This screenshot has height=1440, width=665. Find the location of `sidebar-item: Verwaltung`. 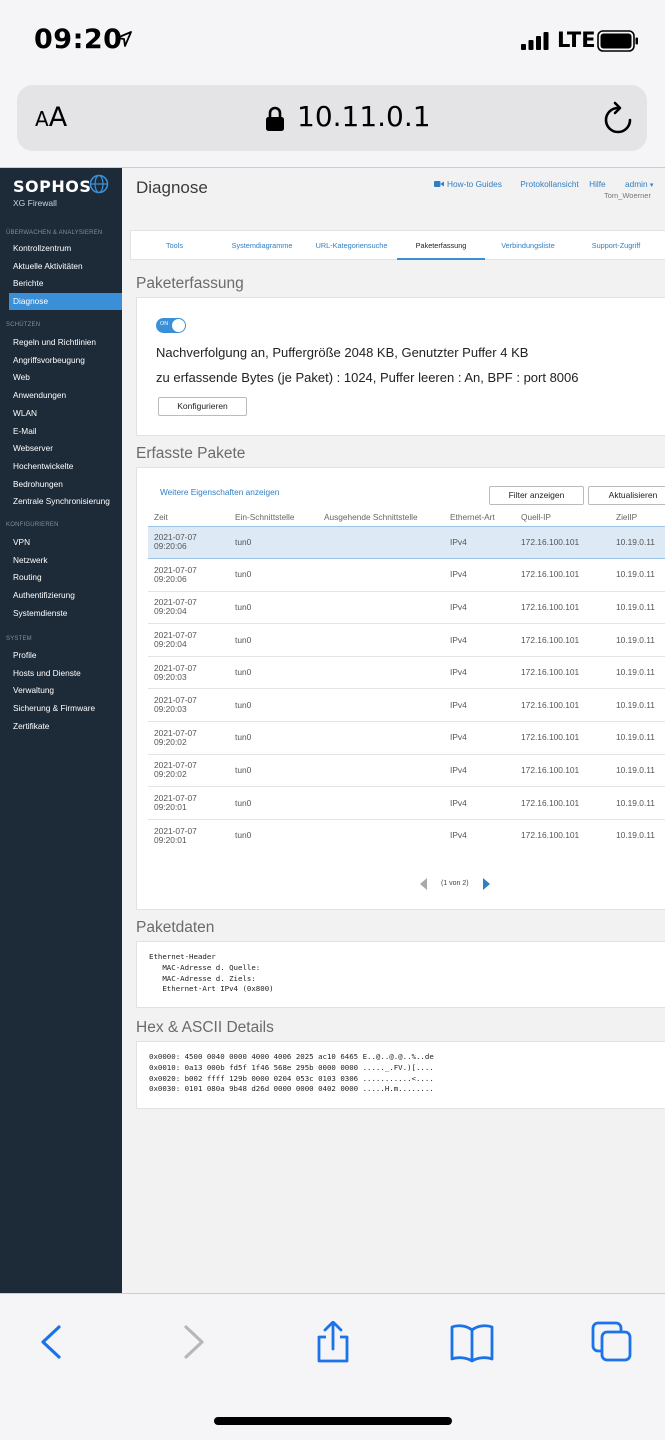

sidebar-item: Verwaltung is located at coordinates (61, 690).